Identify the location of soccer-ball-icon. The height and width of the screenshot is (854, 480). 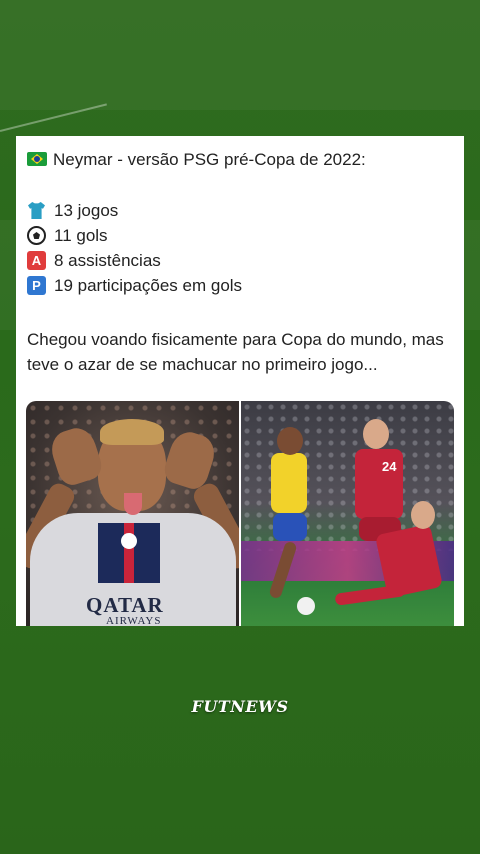
(36, 235).